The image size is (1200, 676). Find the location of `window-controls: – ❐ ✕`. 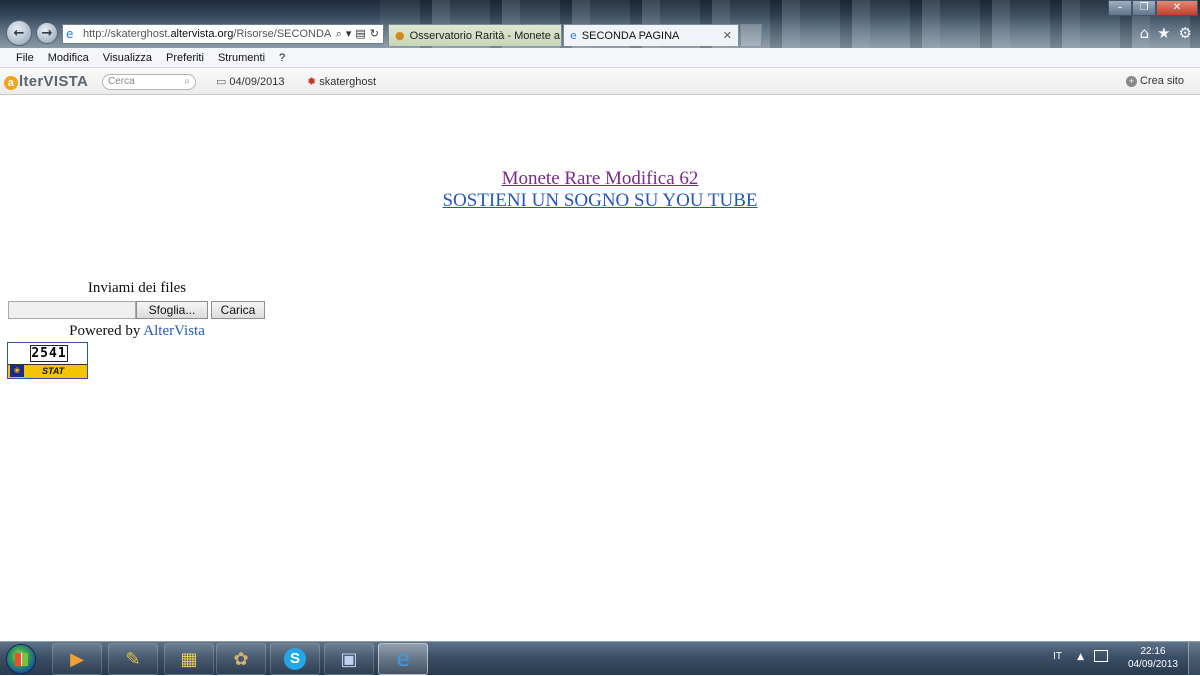

window-controls: – ❐ ✕ is located at coordinates (1153, 8).